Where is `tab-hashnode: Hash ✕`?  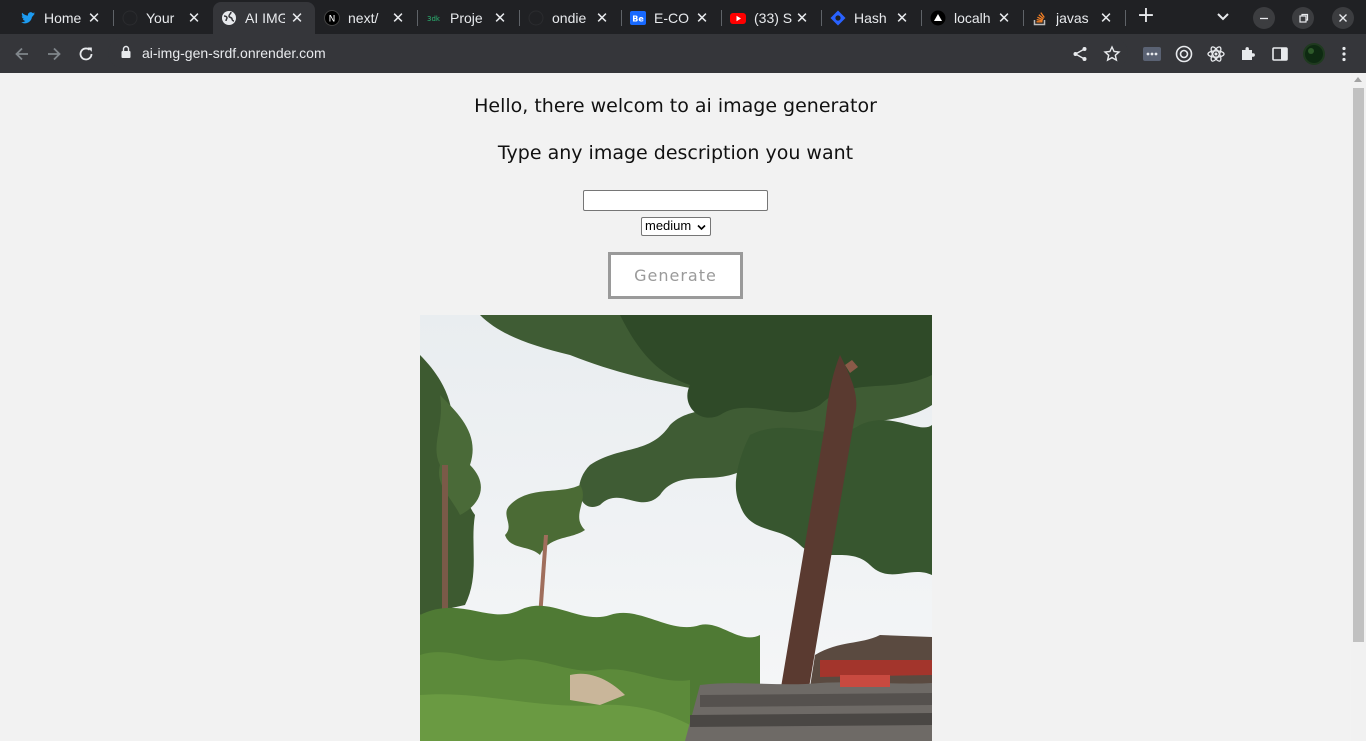 tab-hashnode: Hash ✕ is located at coordinates (871, 18).